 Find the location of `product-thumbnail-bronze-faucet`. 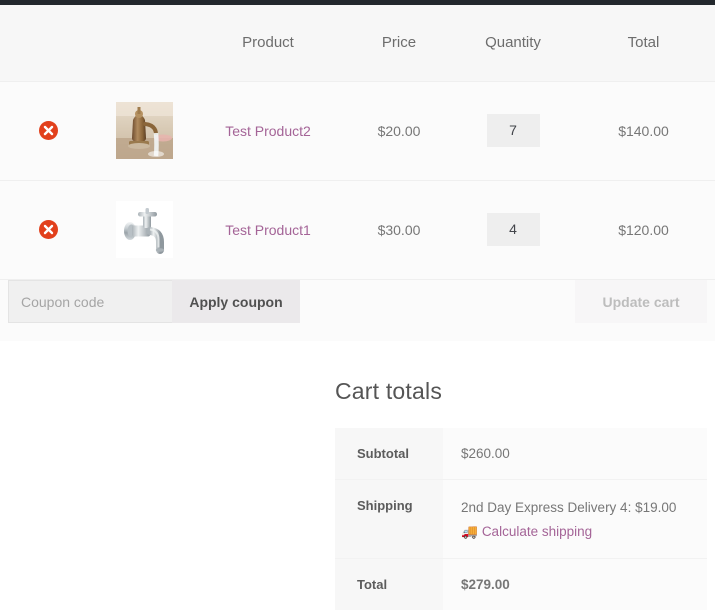

product-thumbnail-bronze-faucet is located at coordinates (144, 130).